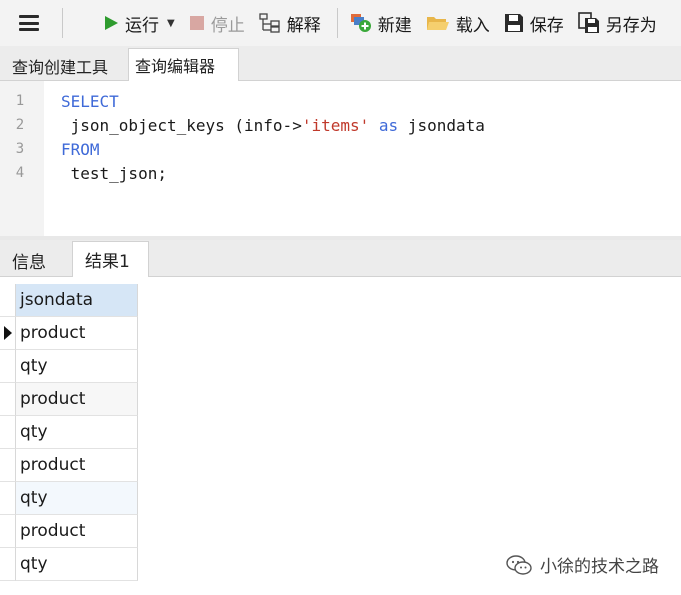  I want to click on editor-tab-bar: 查询创建工具 查询编辑器, so click(340, 63).